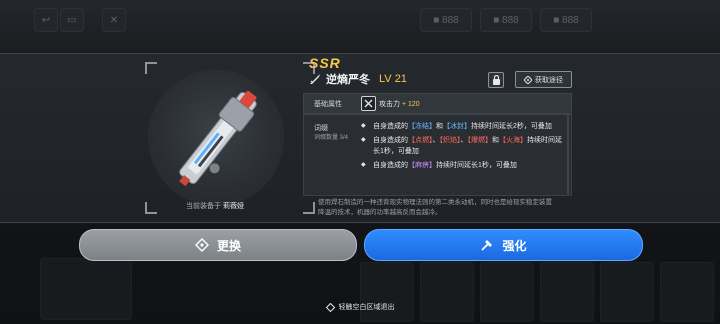 This screenshot has height=324, width=720. I want to click on swap-icon, so click(201, 245).